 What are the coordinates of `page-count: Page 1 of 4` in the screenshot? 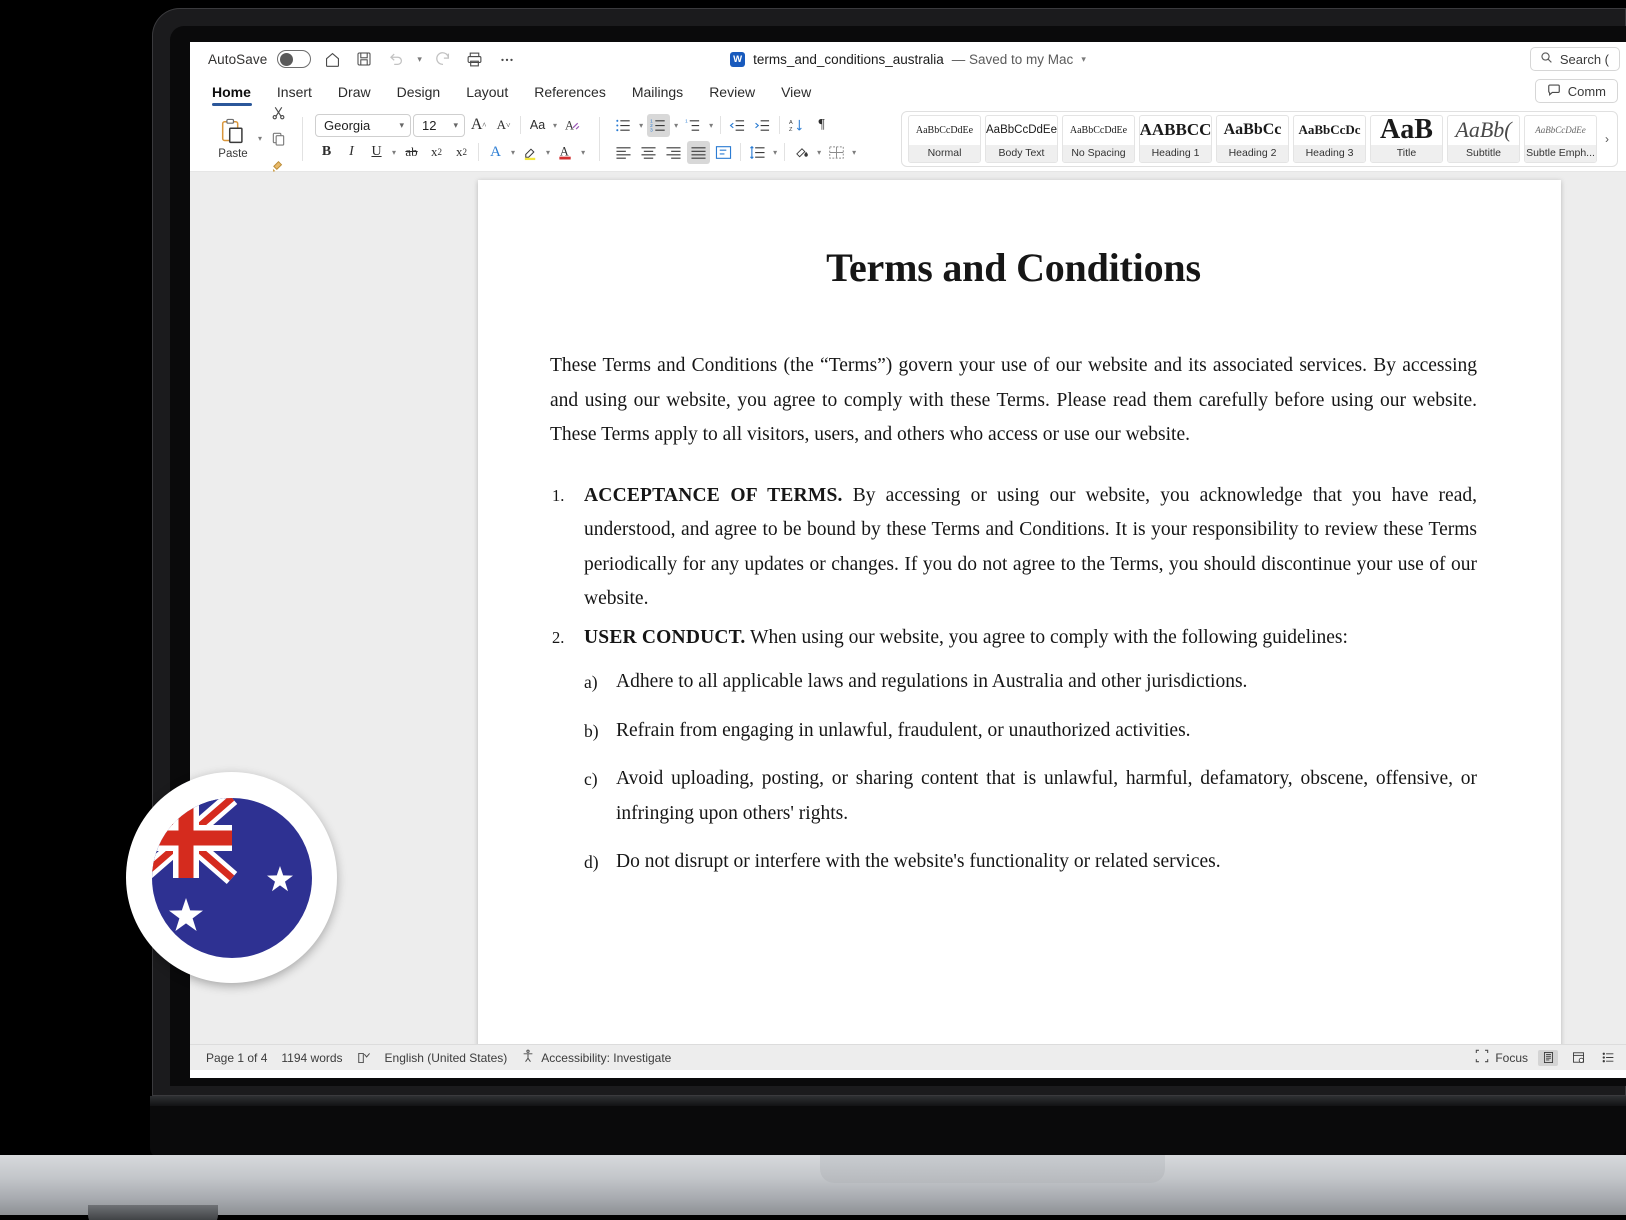 It's located at (236, 1058).